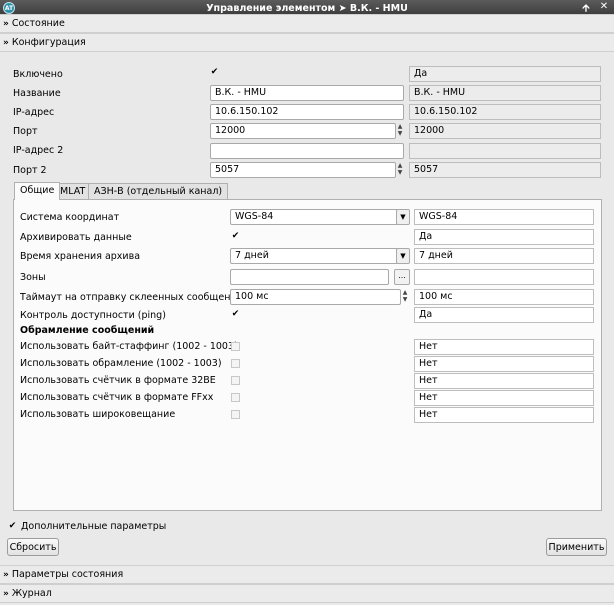  What do you see at coordinates (307, 574) in the screenshot?
I see `section-state-params: » Параметры состояния` at bounding box center [307, 574].